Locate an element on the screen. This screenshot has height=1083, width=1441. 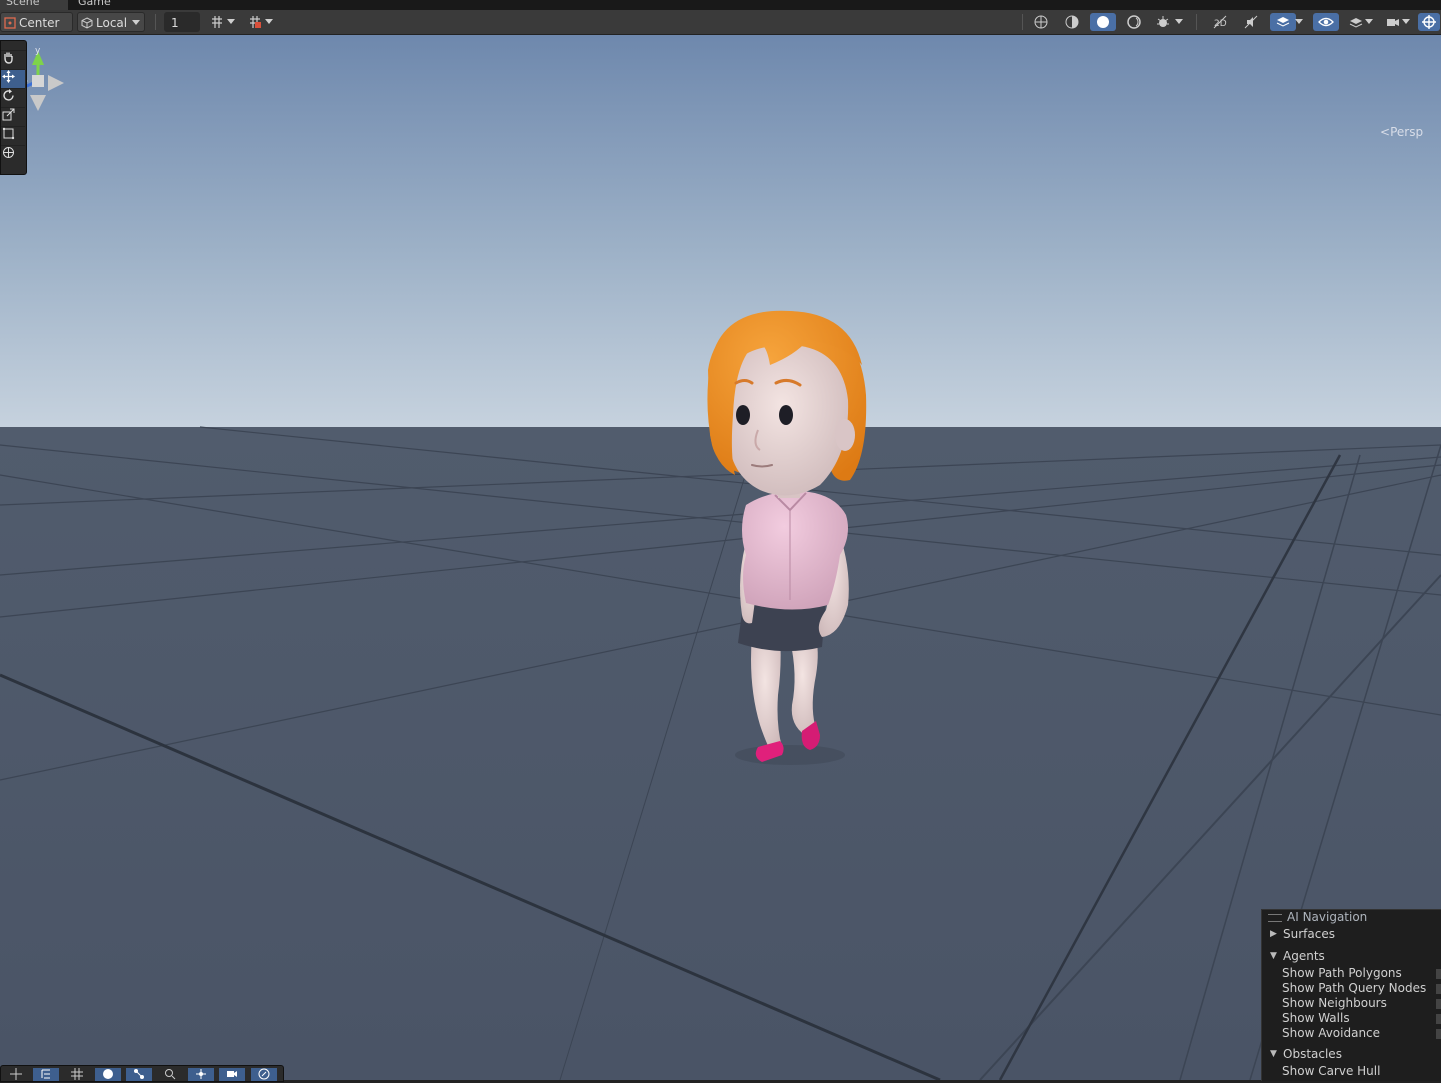
effects-dropdown is located at coordinates (1299, 22).